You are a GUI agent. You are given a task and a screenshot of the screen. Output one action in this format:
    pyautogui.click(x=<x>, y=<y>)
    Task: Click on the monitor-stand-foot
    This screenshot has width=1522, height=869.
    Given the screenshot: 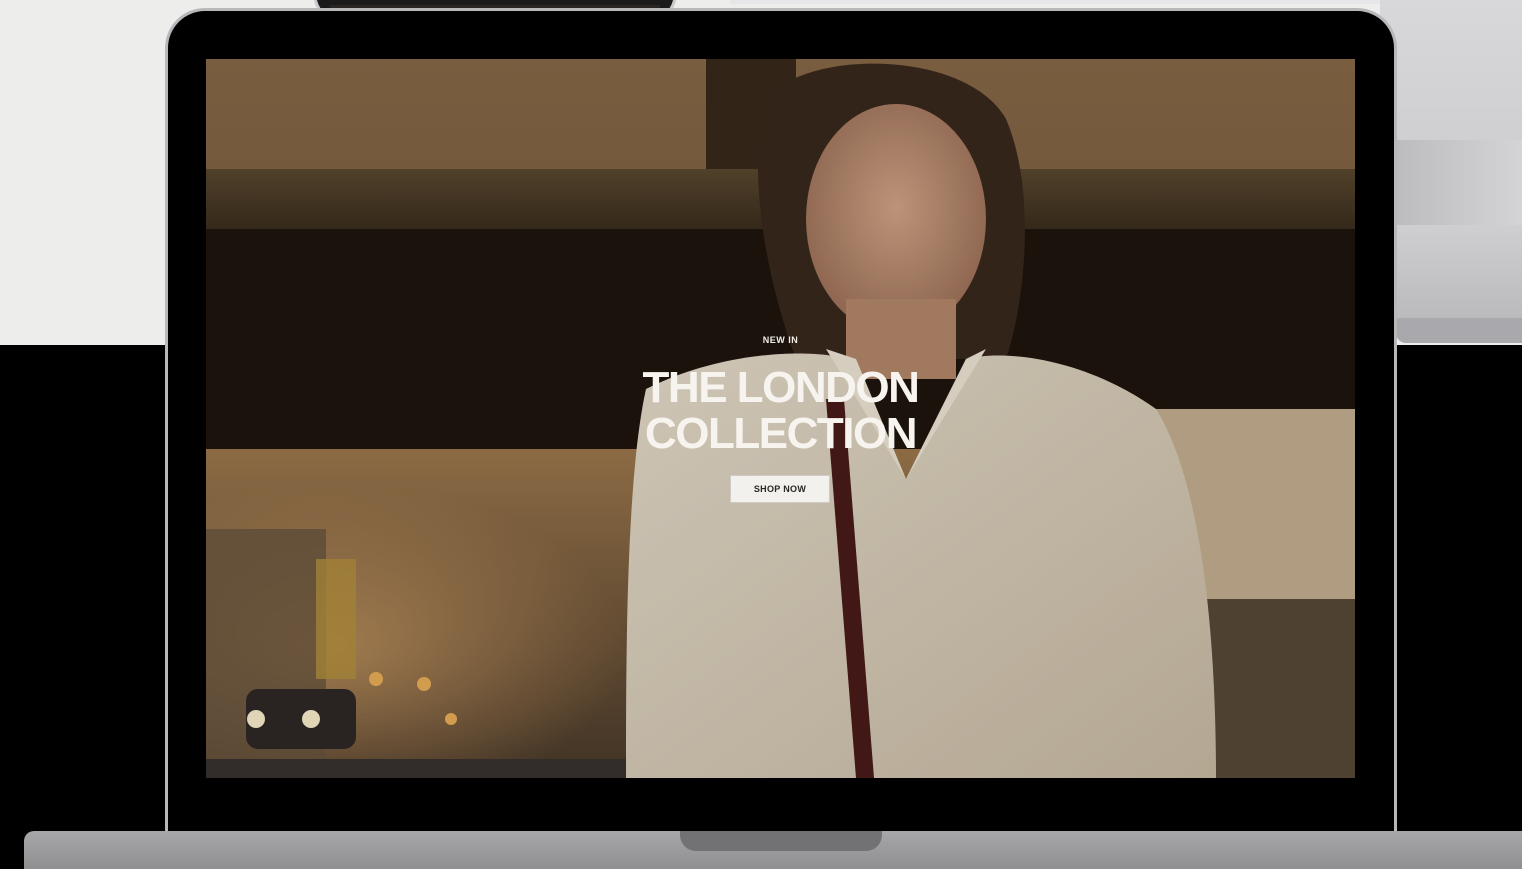 What is the action you would take?
    pyautogui.click(x=1459, y=330)
    